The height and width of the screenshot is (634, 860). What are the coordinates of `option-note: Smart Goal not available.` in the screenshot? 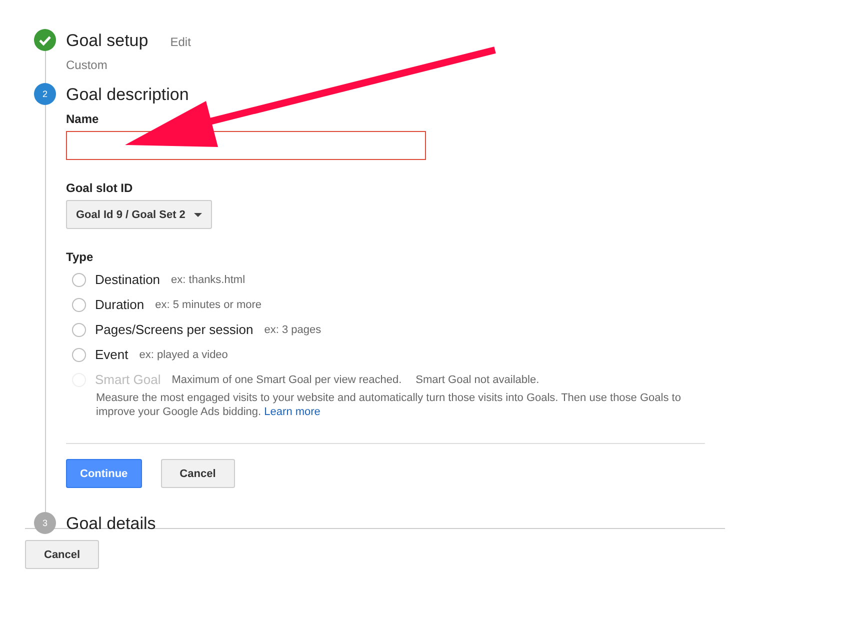 It's located at (478, 380).